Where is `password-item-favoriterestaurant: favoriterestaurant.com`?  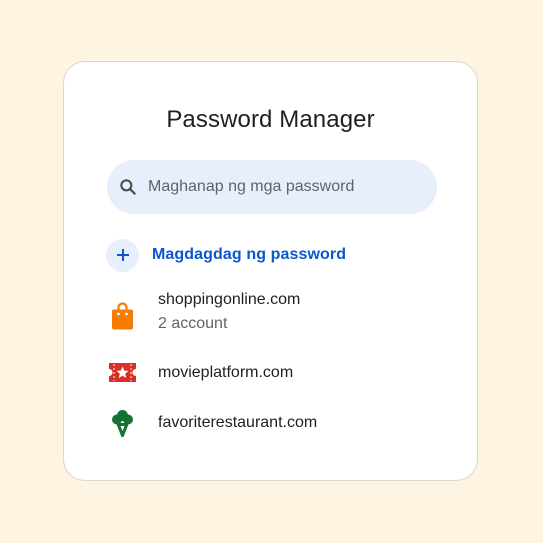
password-item-favoriterestaurant: favoriterestaurant.com is located at coordinates (271, 422).